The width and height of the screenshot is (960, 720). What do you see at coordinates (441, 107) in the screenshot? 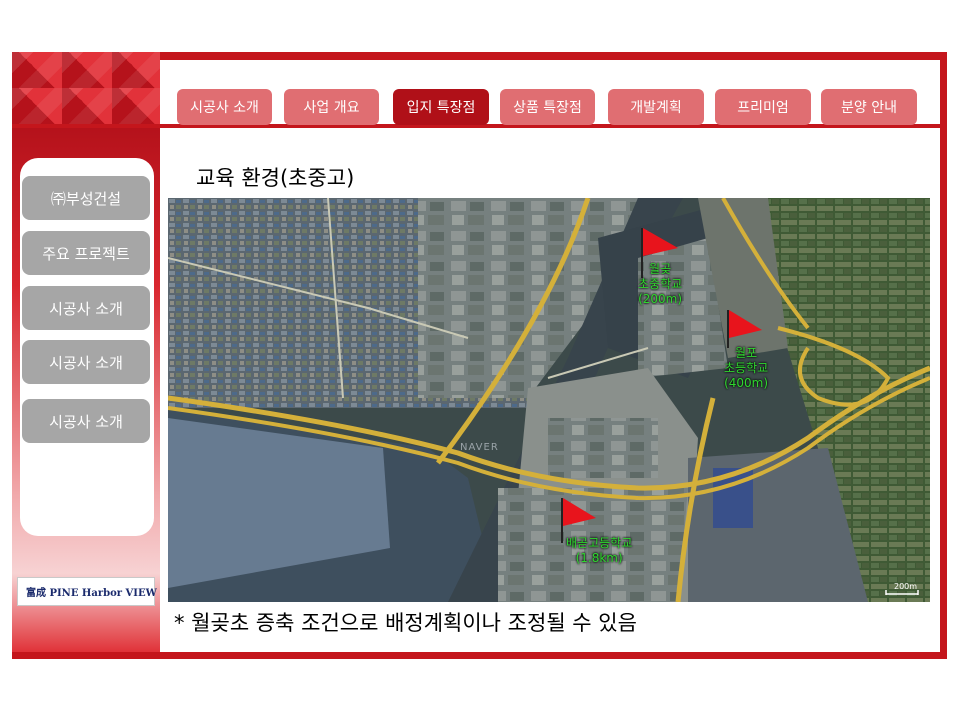
I see `tab-location-features: 입지 특장점` at bounding box center [441, 107].